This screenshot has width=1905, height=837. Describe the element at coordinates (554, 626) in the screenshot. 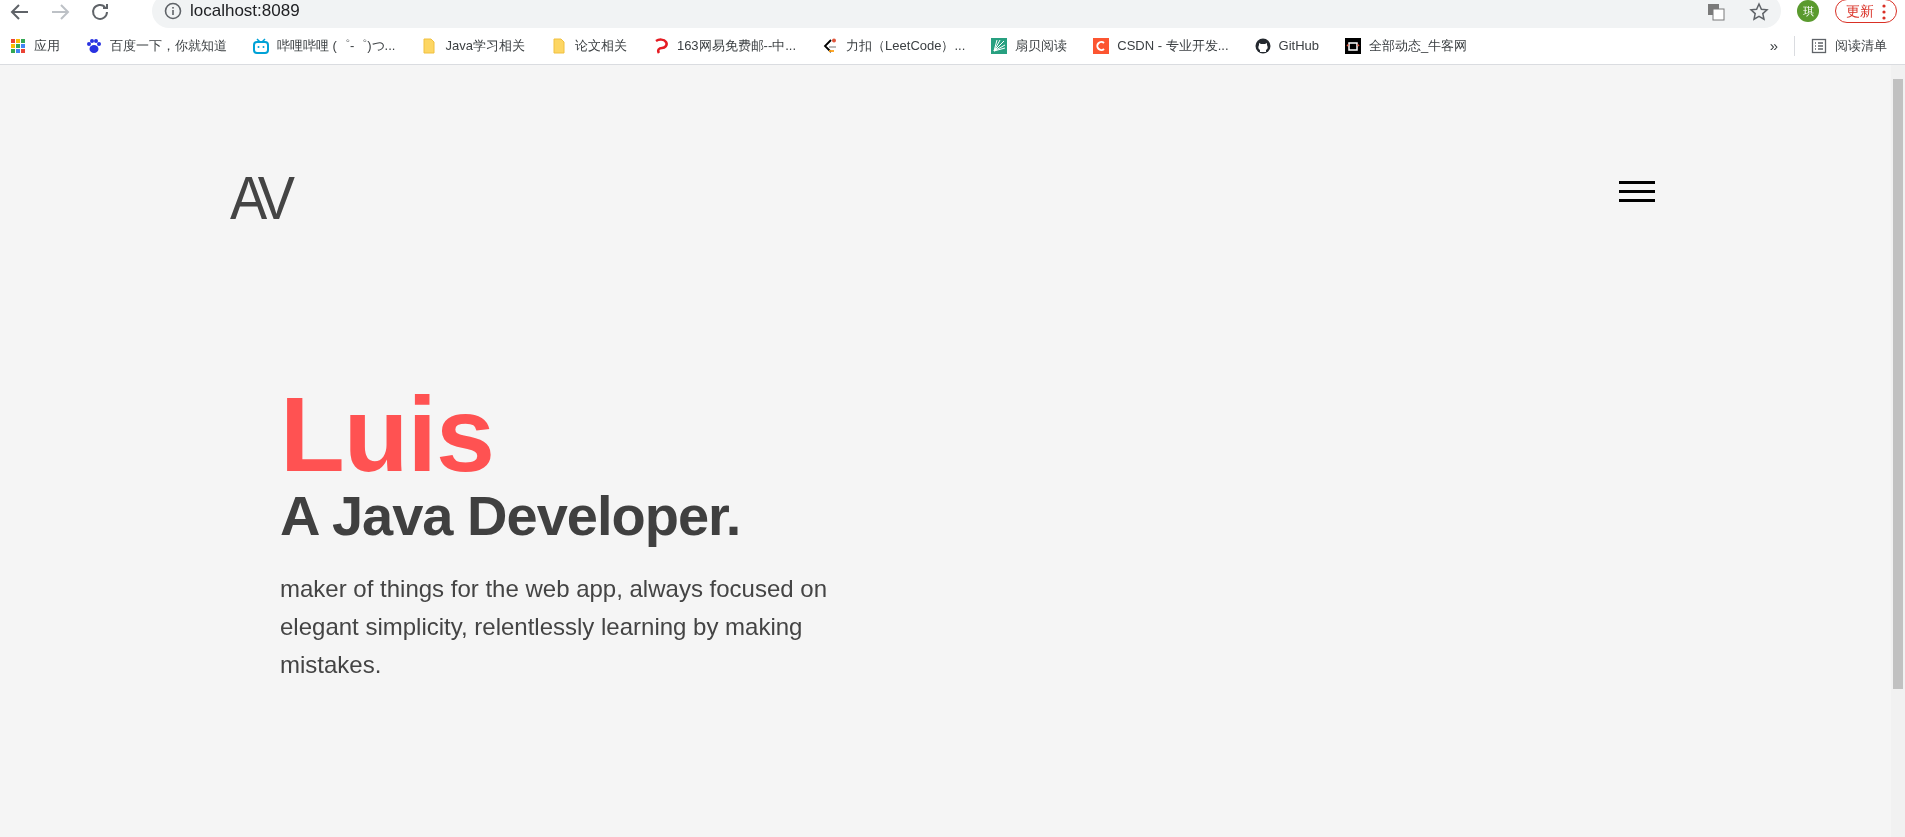

I see `hero-intro: maker of things for the web app, always focused on elegant simplicity, relentlessly learning by making mistakes.` at that location.